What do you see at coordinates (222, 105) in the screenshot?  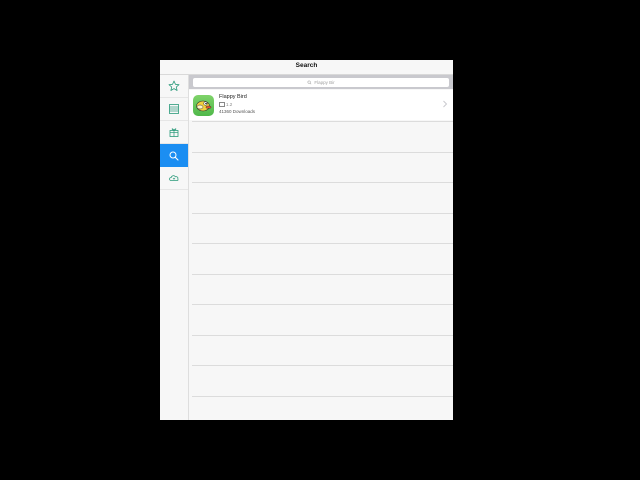 I see `version-icon` at bounding box center [222, 105].